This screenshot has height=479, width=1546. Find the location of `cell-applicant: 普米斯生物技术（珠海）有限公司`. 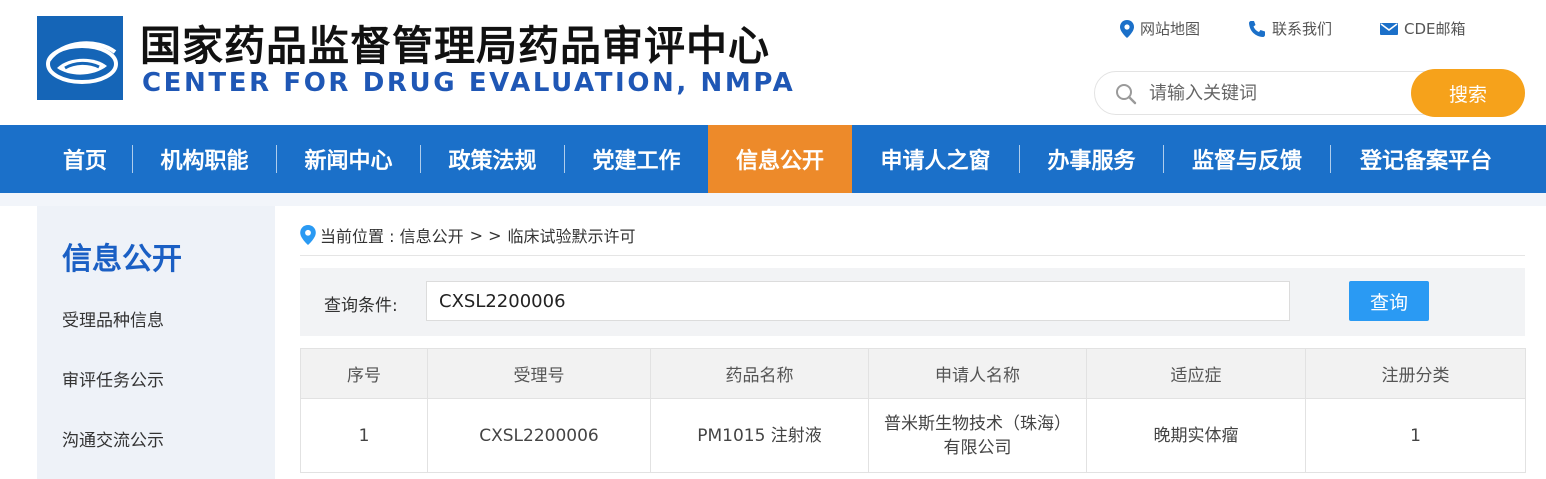

cell-applicant: 普米斯生物技术（珠海）有限公司 is located at coordinates (977, 435).